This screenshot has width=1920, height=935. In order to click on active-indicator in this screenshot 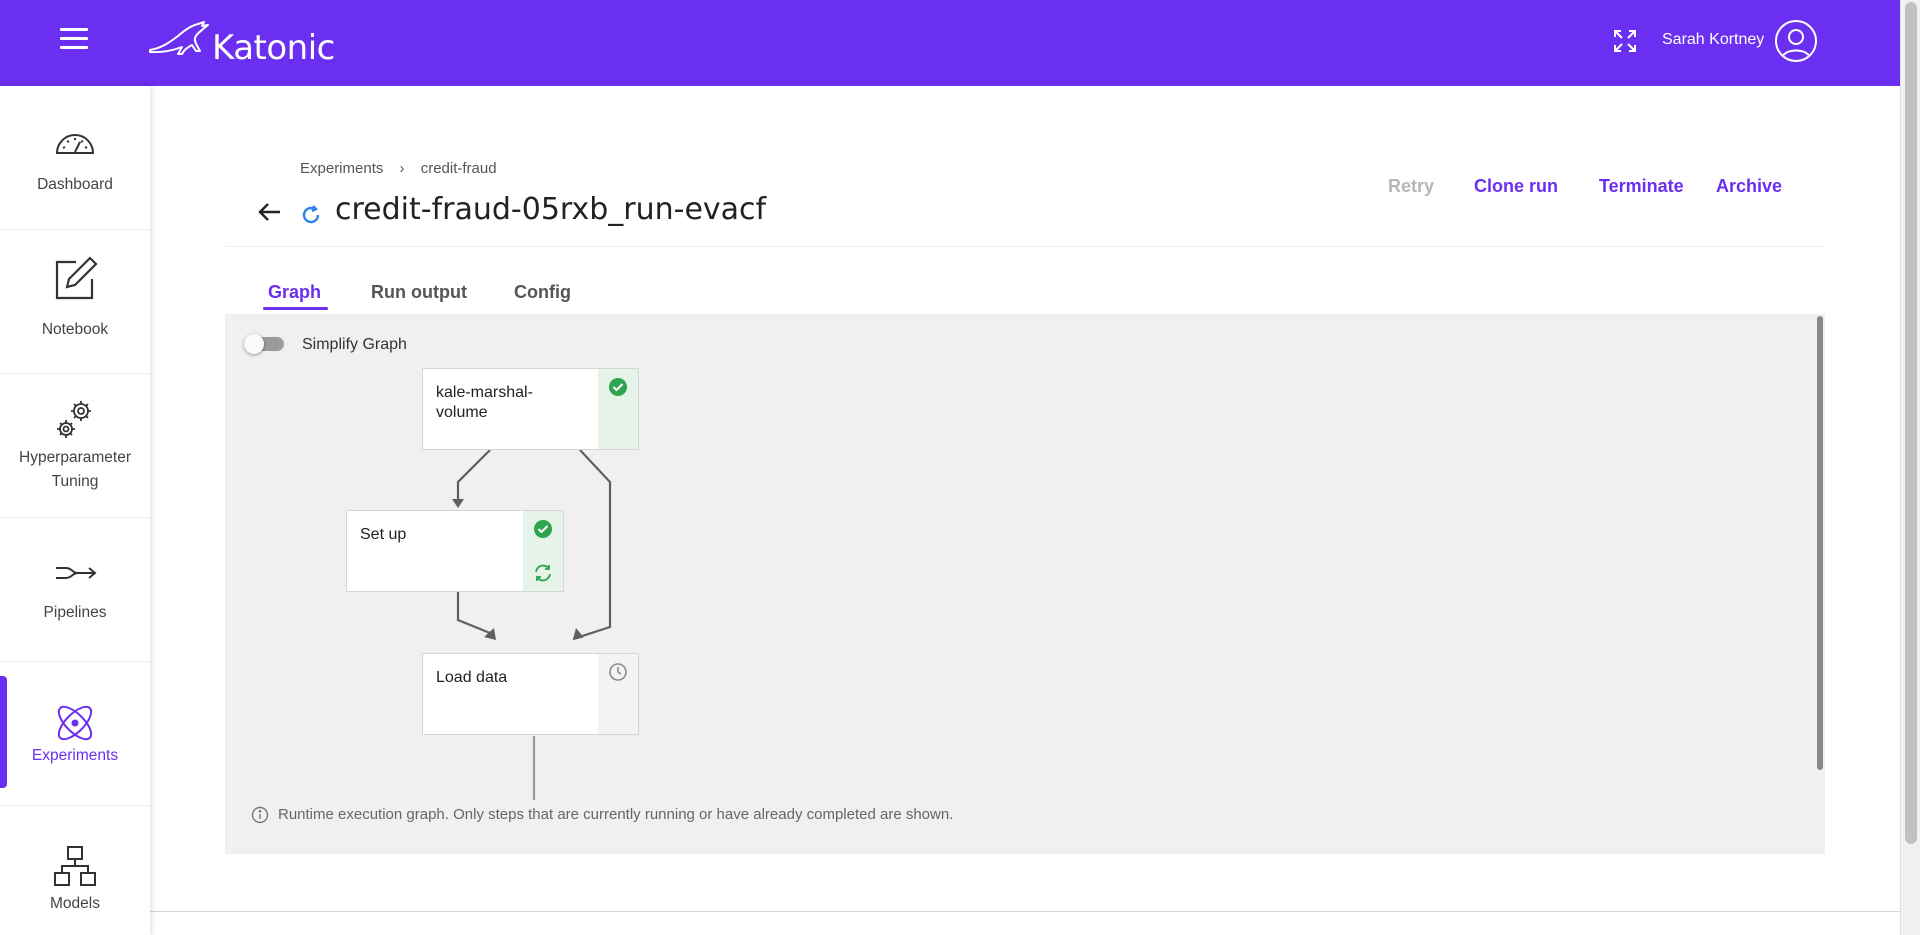, I will do `click(3, 732)`.